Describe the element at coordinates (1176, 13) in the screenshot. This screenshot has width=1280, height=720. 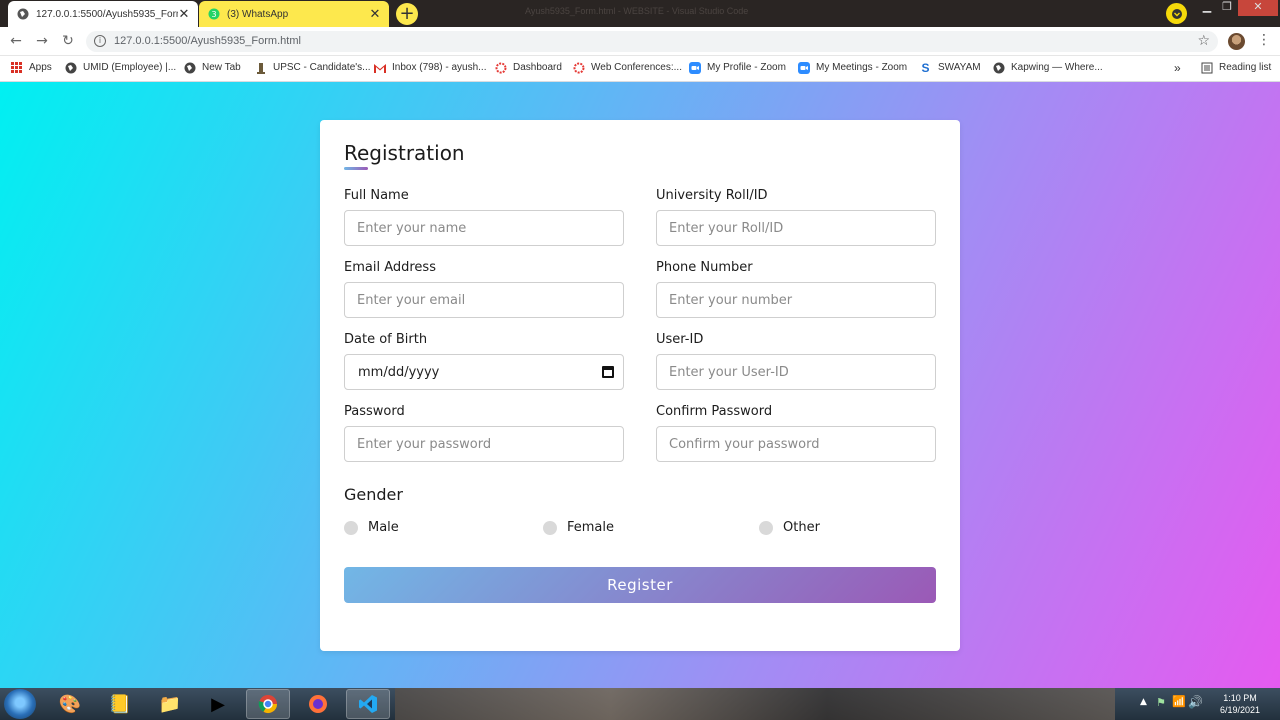
I see `chevron-down-icon` at that location.